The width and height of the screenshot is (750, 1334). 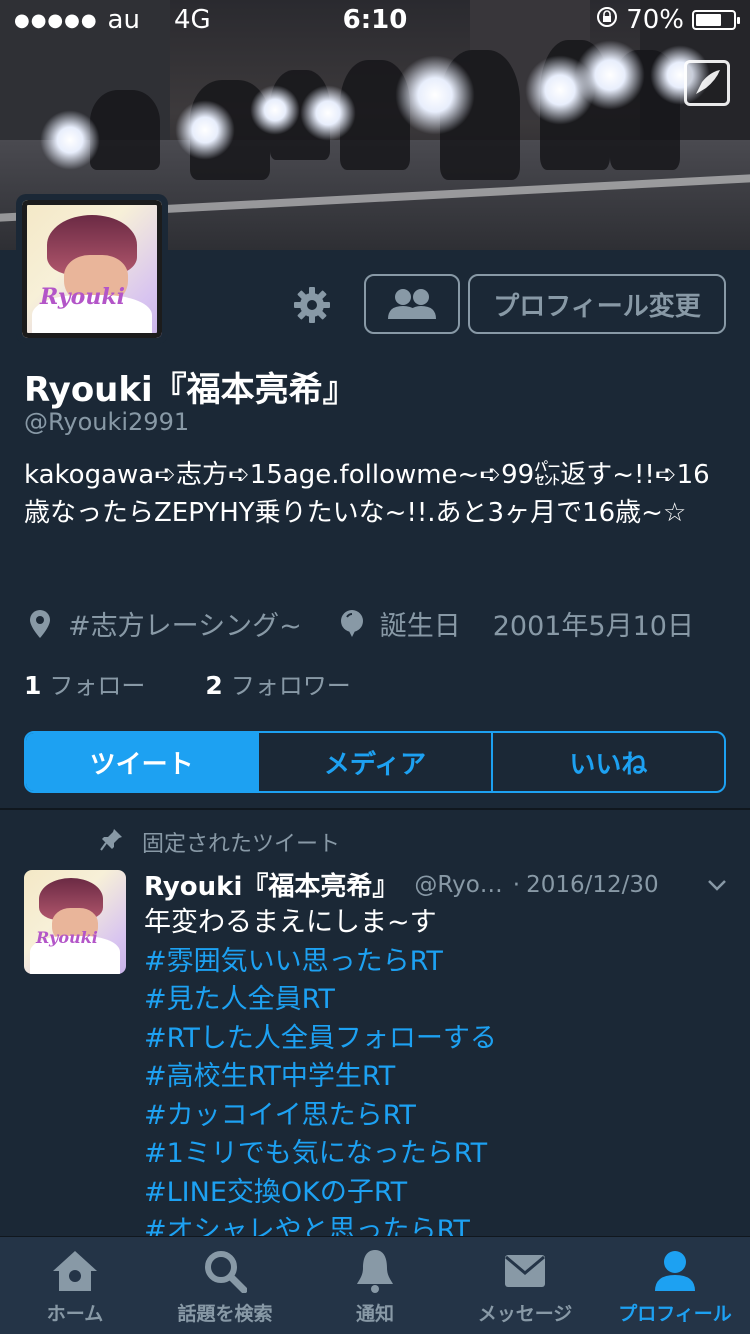 What do you see at coordinates (592, 885) in the screenshot?
I see `tweet-date: 2016/12/30` at bounding box center [592, 885].